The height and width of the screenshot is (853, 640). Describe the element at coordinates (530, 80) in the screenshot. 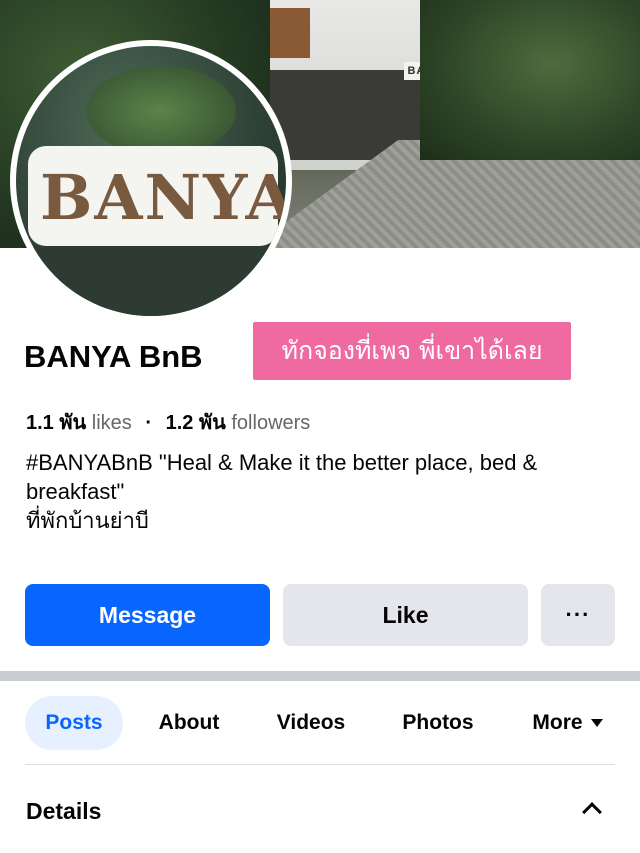

I see `cover-trees-right` at that location.